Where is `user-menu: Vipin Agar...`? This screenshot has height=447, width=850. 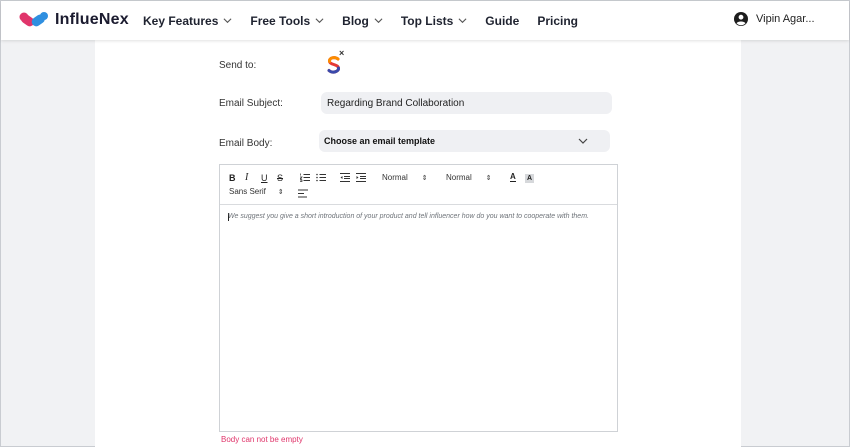
user-menu: Vipin Agar... is located at coordinates (774, 19).